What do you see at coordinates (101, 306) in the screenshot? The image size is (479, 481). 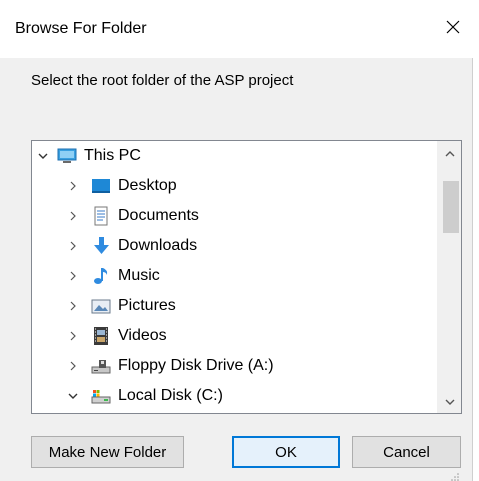 I see `pictures-icon` at bounding box center [101, 306].